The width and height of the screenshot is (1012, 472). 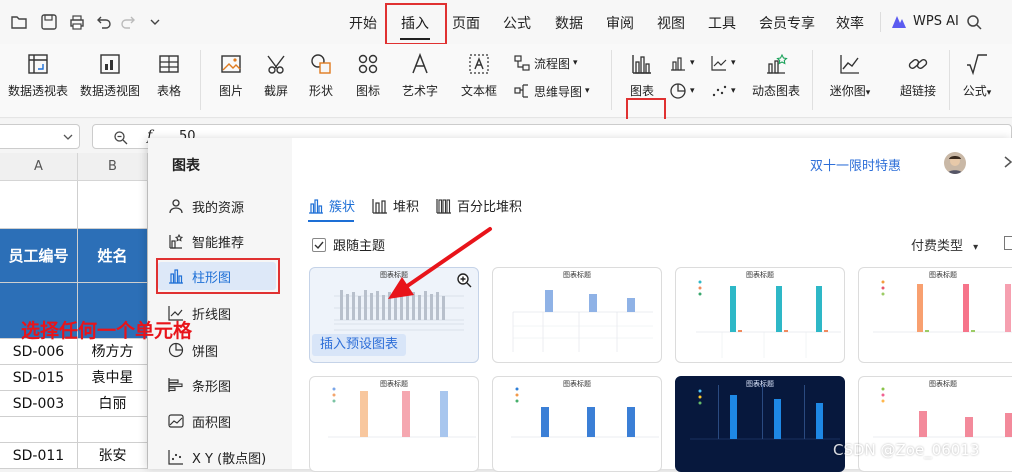 I want to click on tab-data: 数据, so click(x=569, y=24).